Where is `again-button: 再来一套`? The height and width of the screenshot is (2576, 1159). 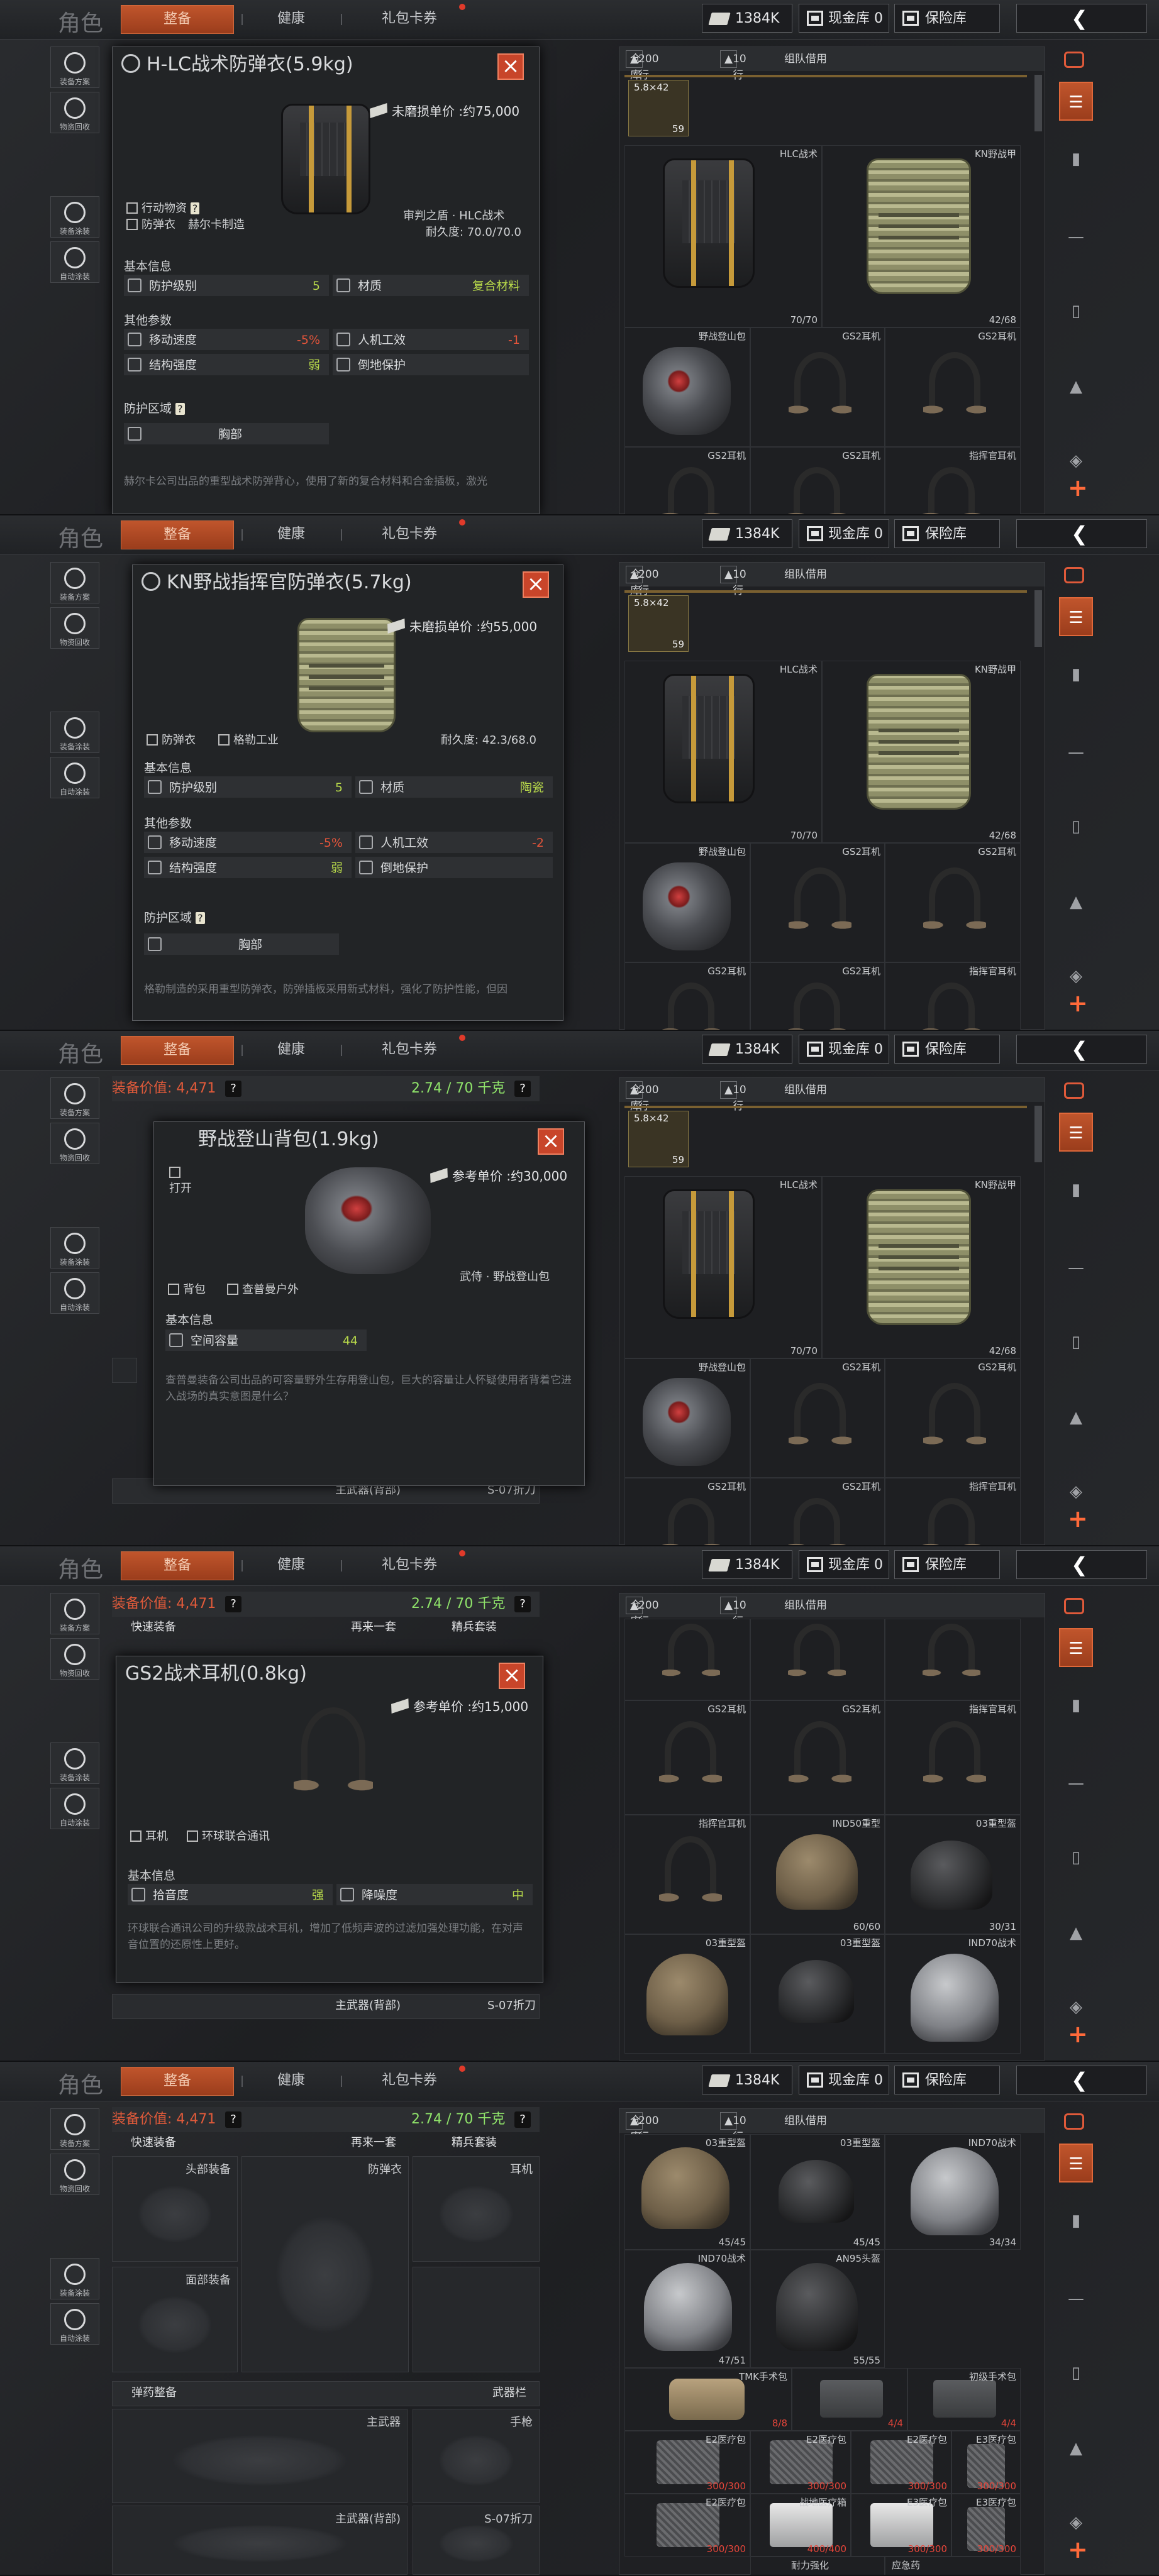 again-button: 再来一套 is located at coordinates (373, 1627).